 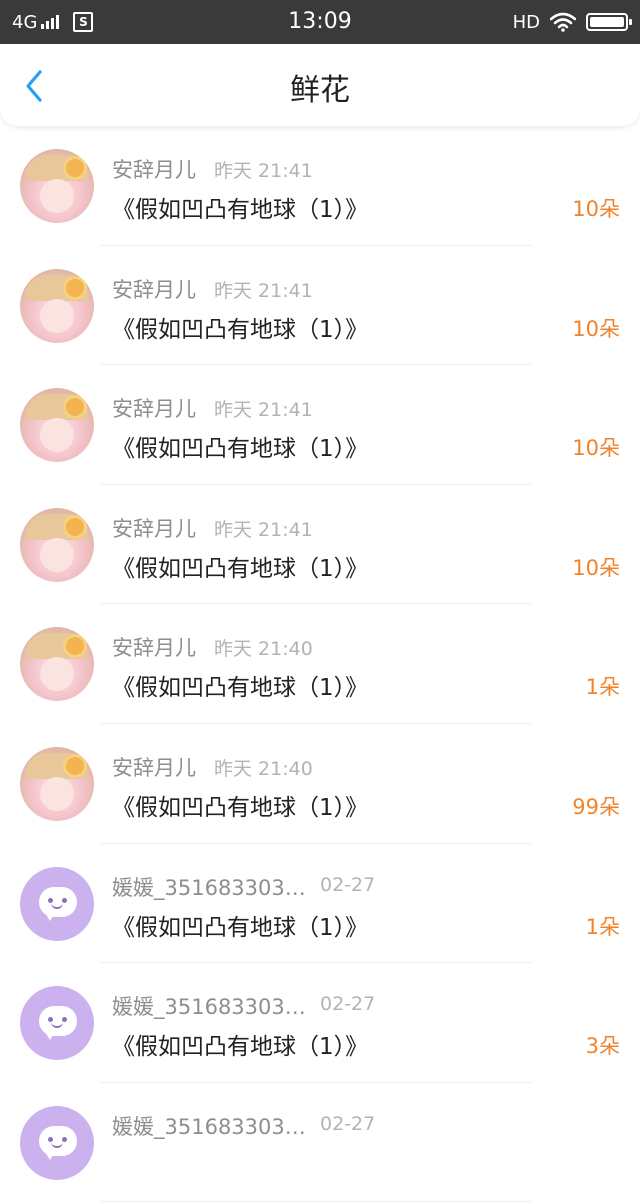 I want to click on battery-icon, so click(x=609, y=22).